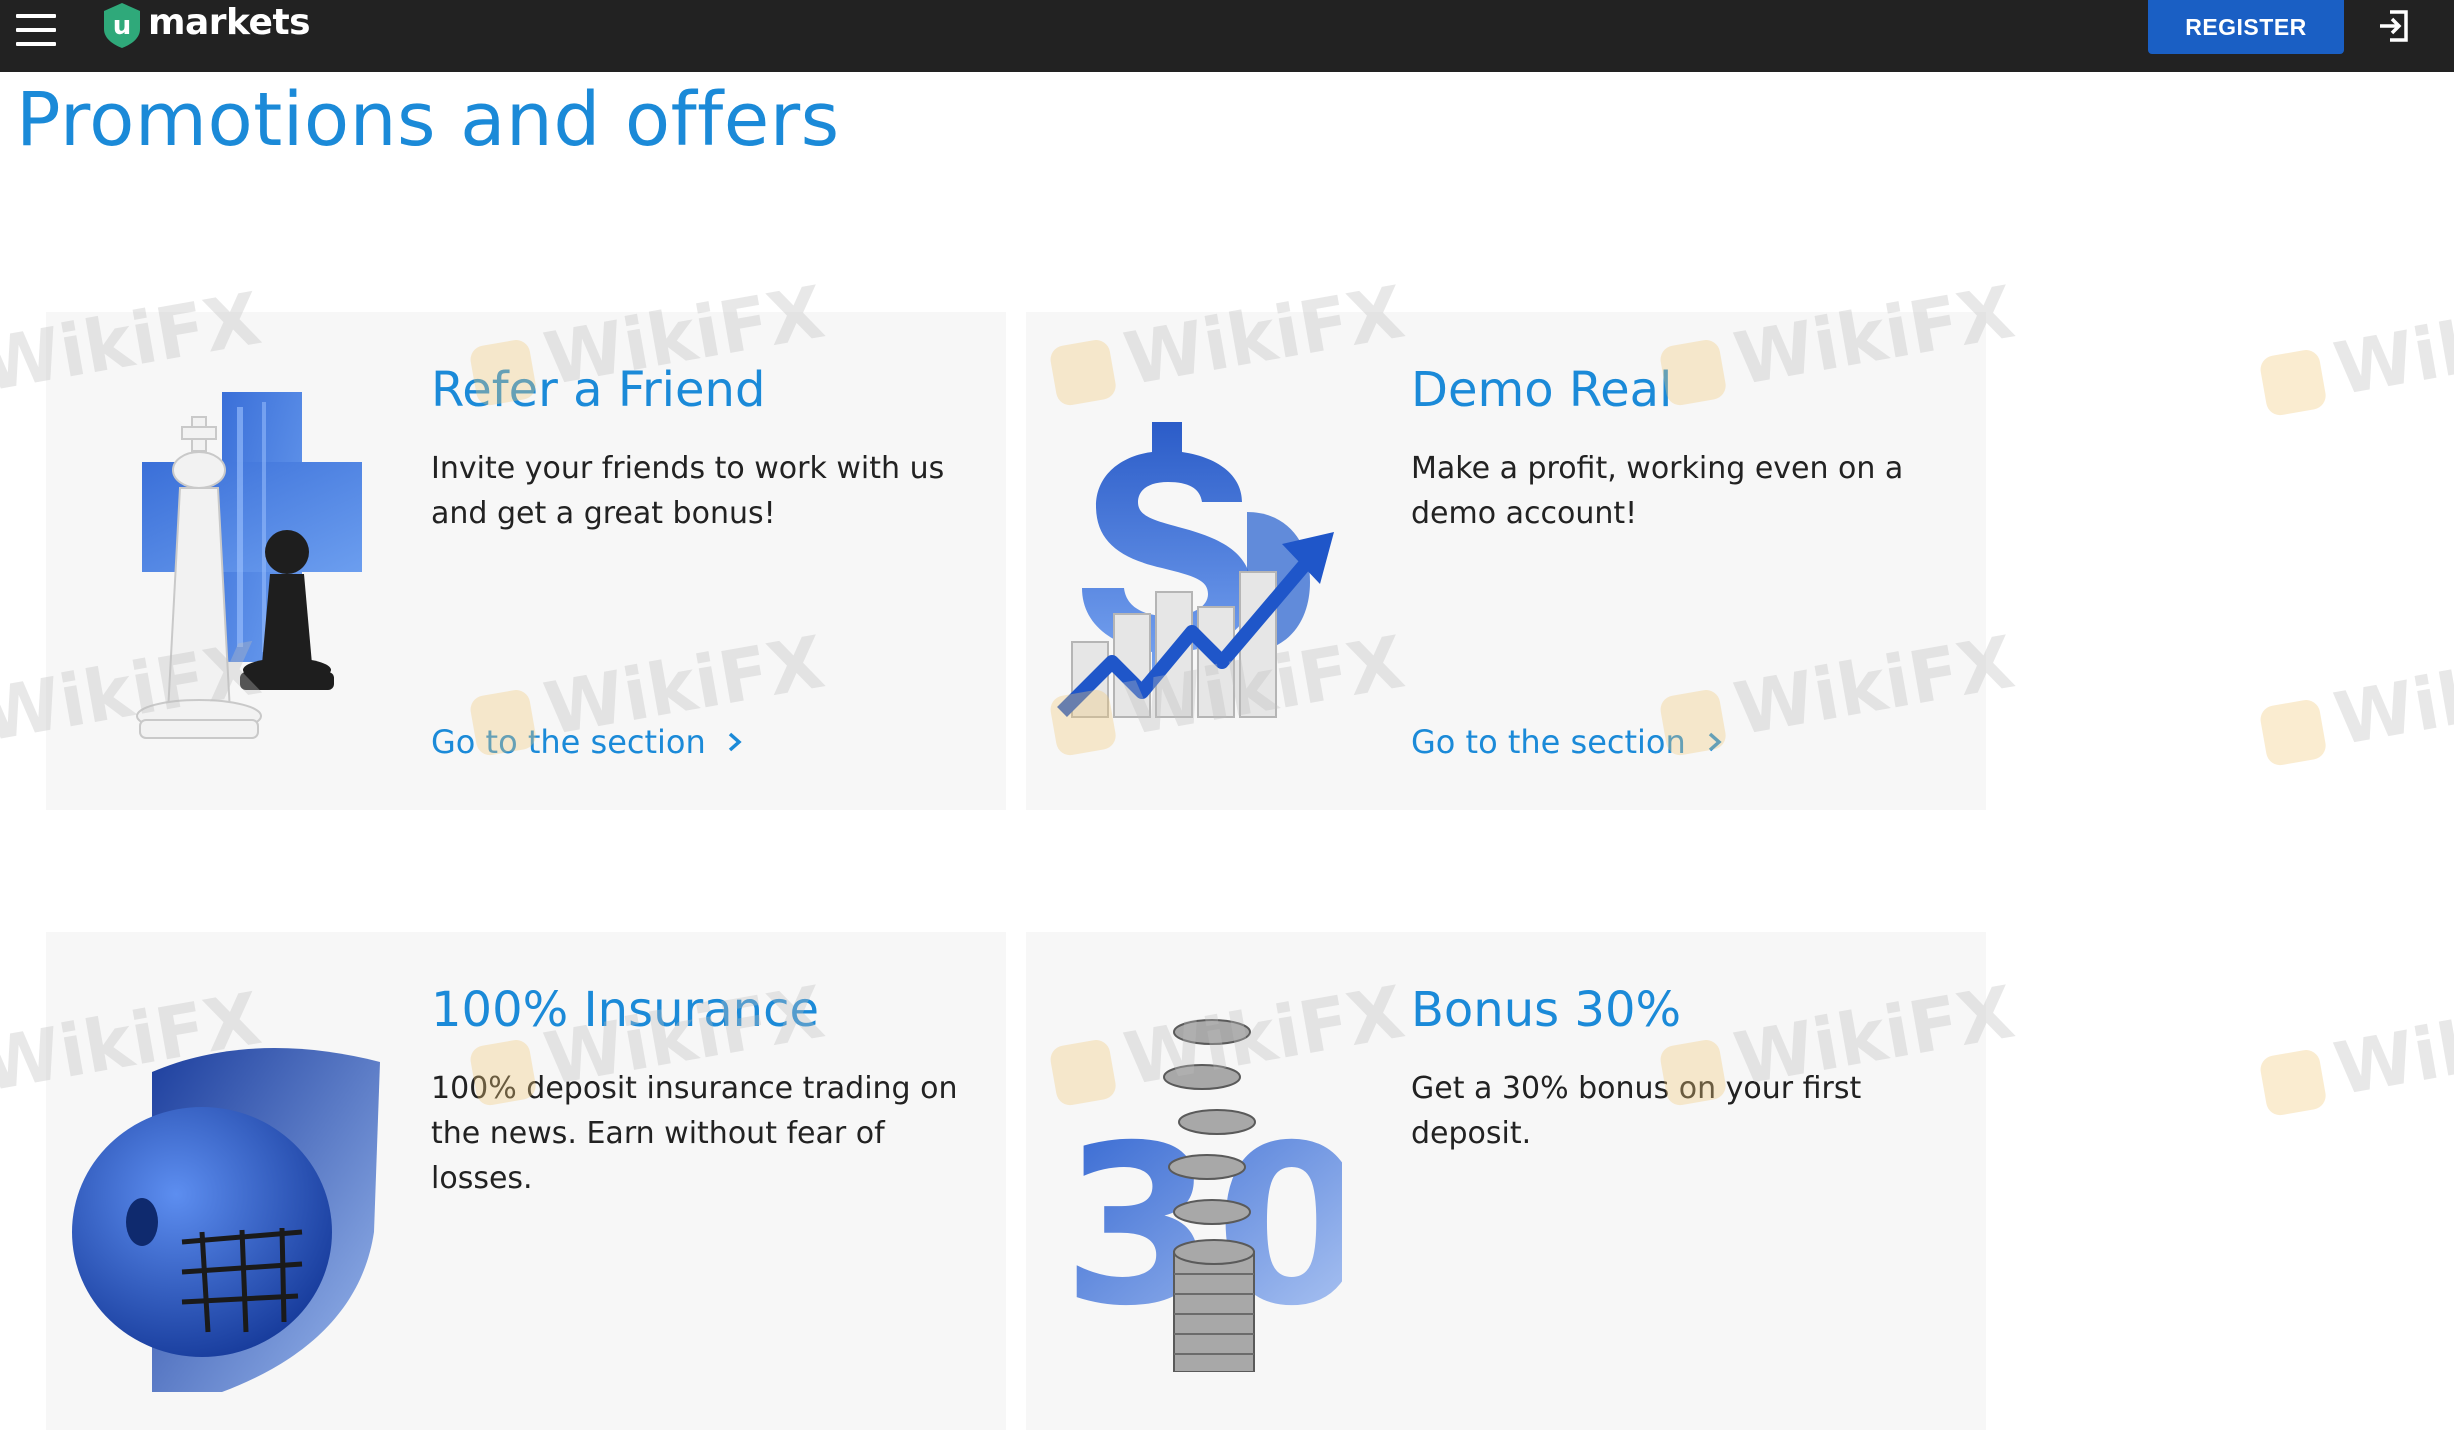 This screenshot has width=2454, height=1430. What do you see at coordinates (1546, 1010) in the screenshot?
I see `promo-title: Bonus 30%` at bounding box center [1546, 1010].